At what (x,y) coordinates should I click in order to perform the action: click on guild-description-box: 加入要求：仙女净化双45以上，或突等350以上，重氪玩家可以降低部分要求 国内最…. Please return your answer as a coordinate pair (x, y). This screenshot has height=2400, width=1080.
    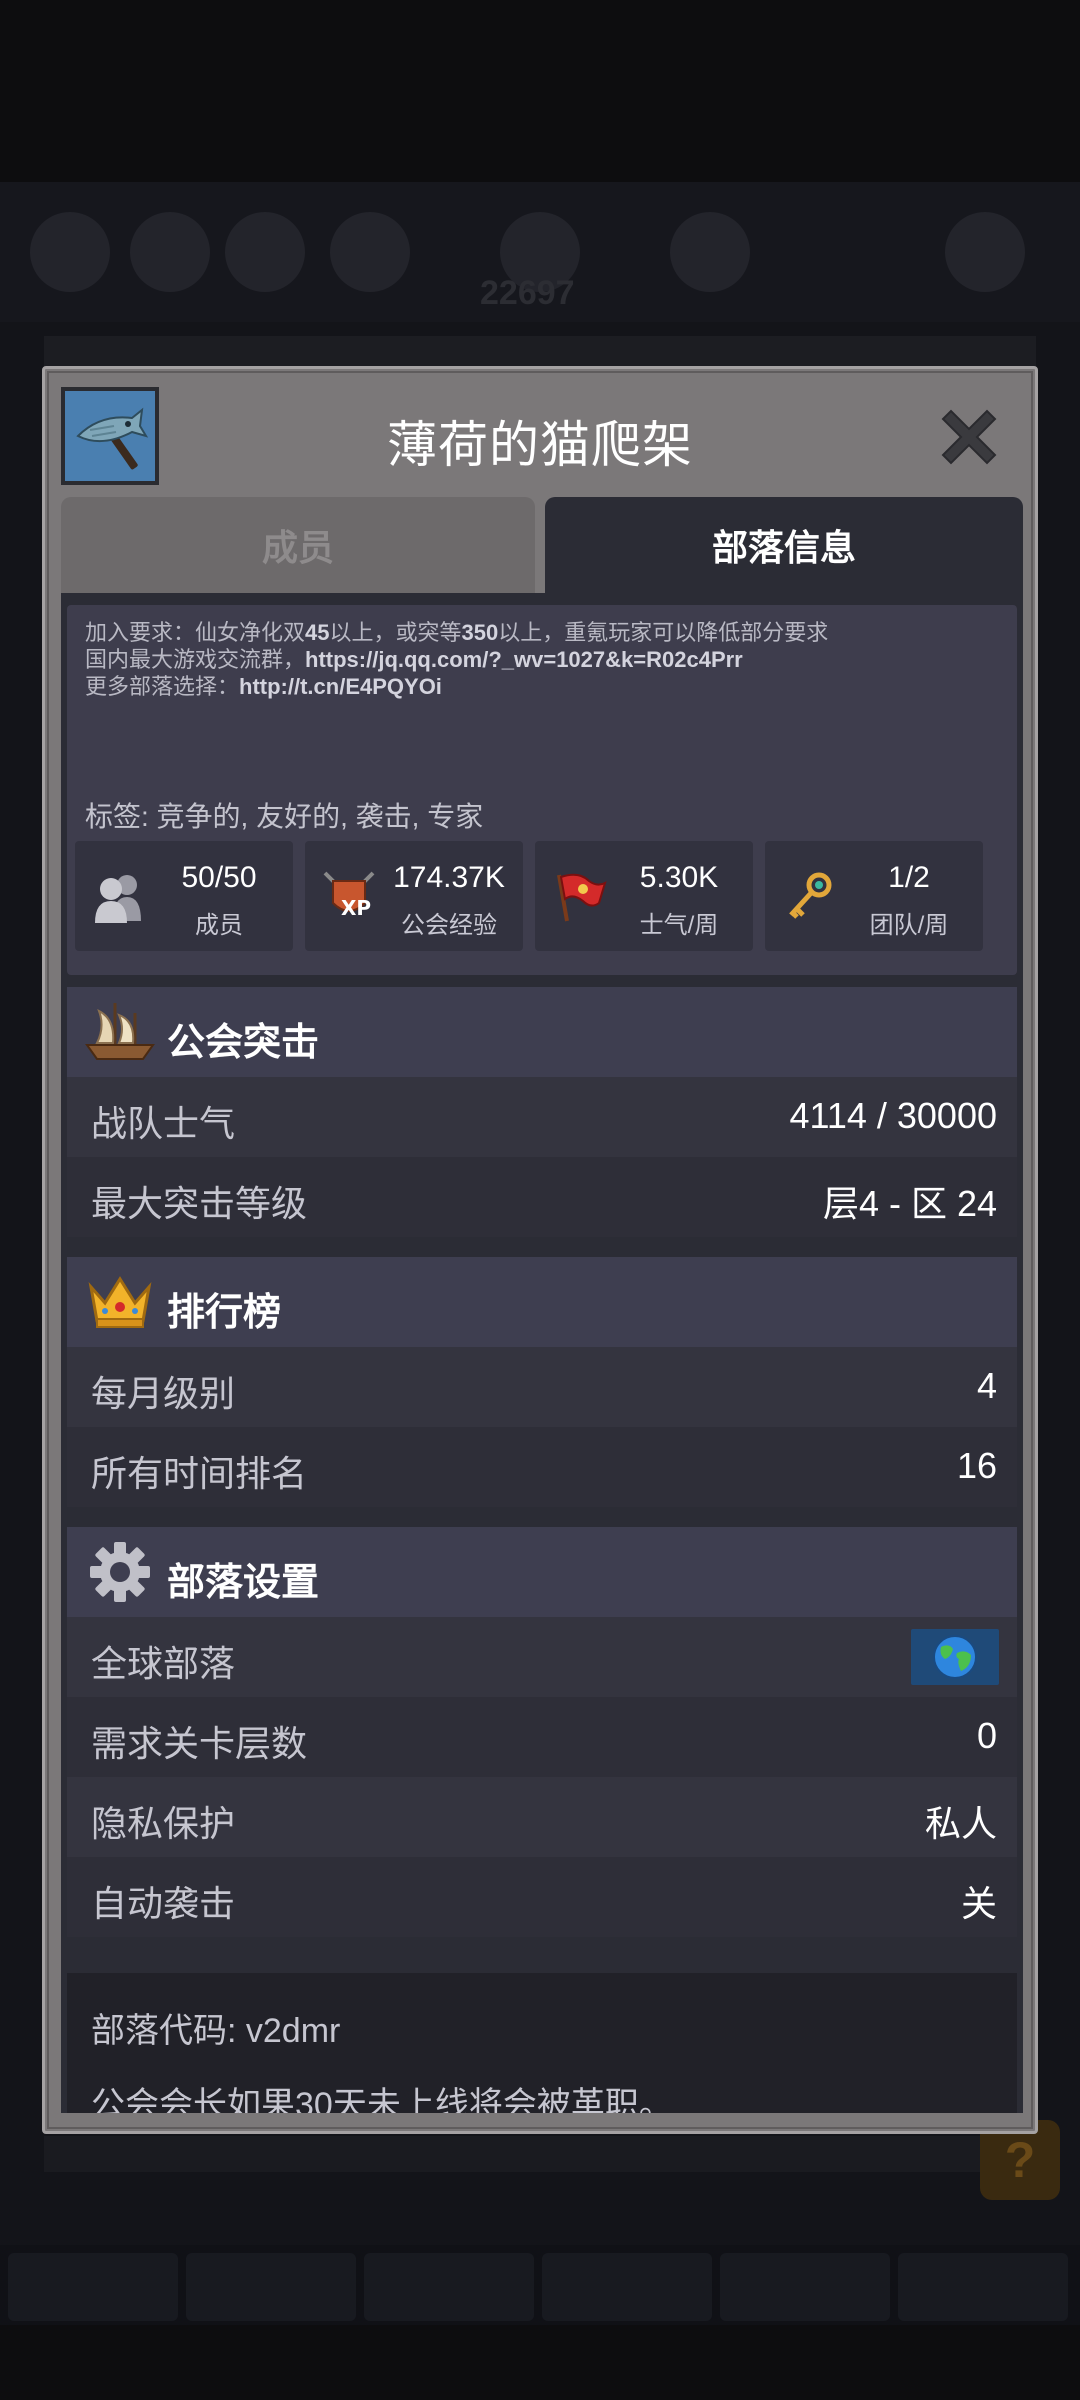
    Looking at the image, I should click on (542, 790).